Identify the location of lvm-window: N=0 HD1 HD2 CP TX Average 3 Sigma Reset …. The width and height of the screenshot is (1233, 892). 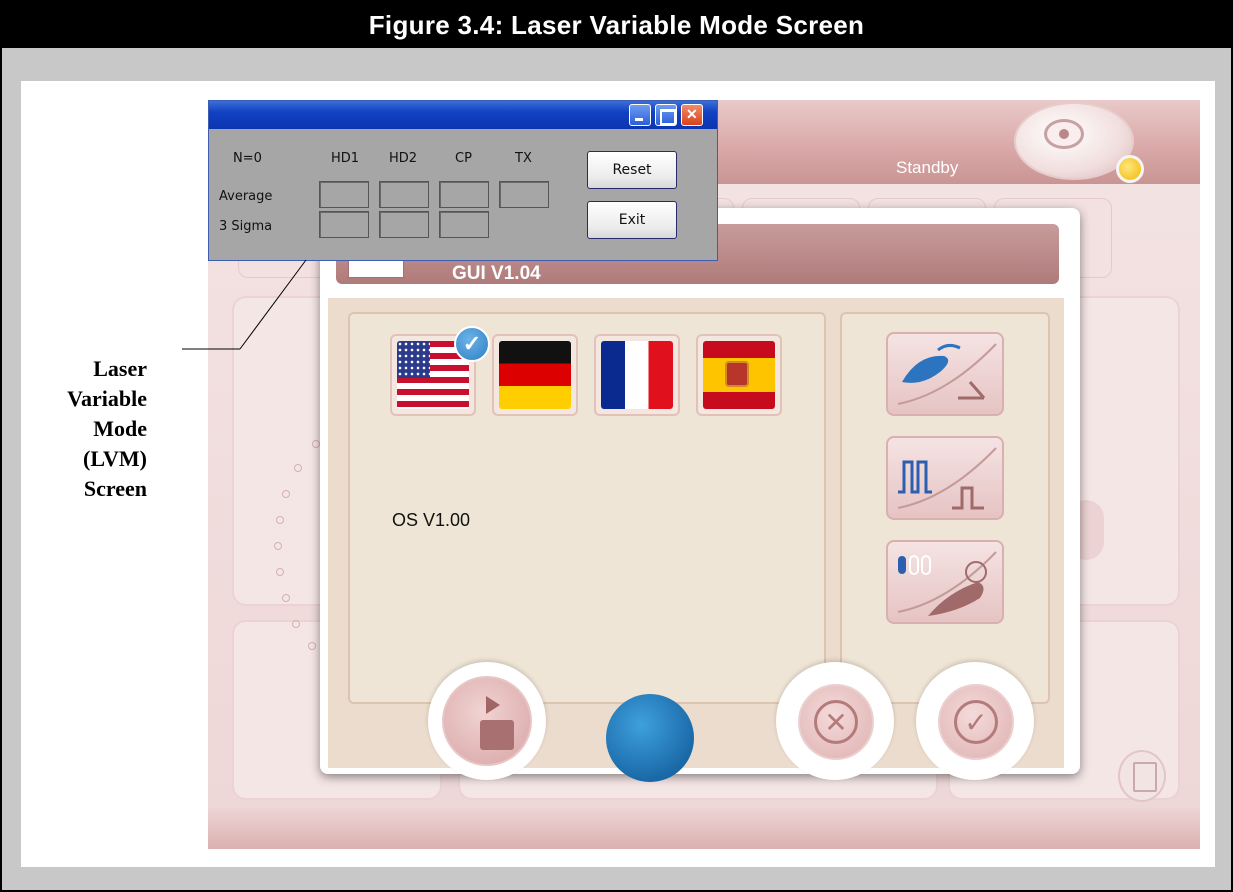
(463, 180).